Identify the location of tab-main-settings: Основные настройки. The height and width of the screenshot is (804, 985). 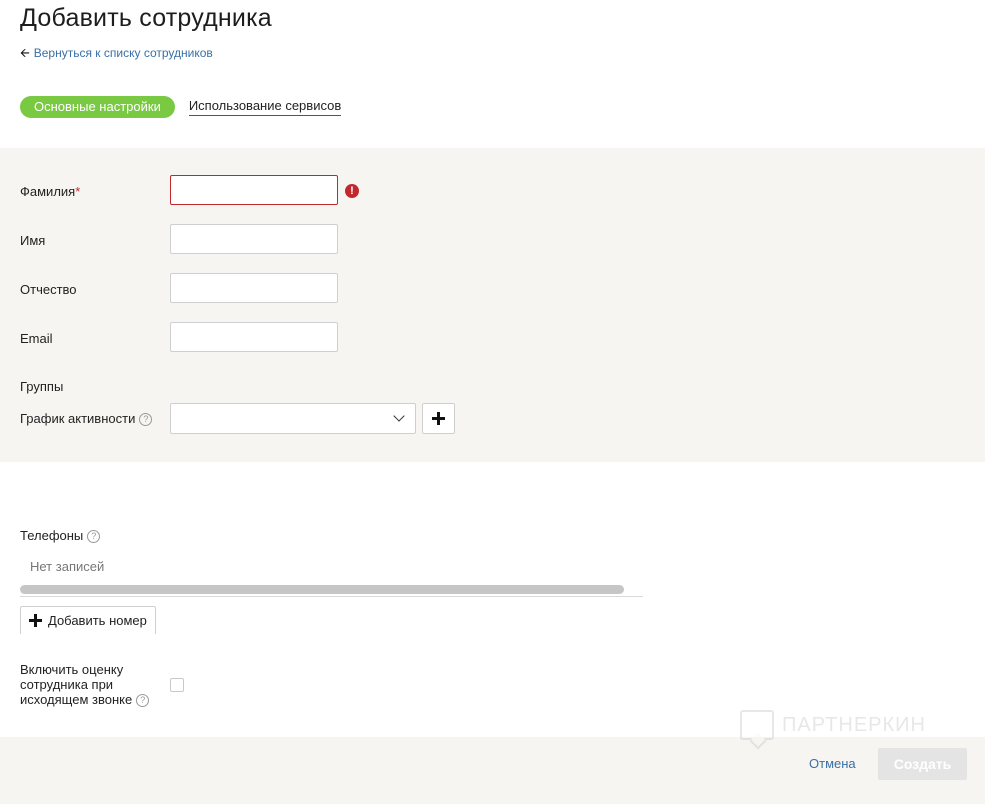
(97, 107).